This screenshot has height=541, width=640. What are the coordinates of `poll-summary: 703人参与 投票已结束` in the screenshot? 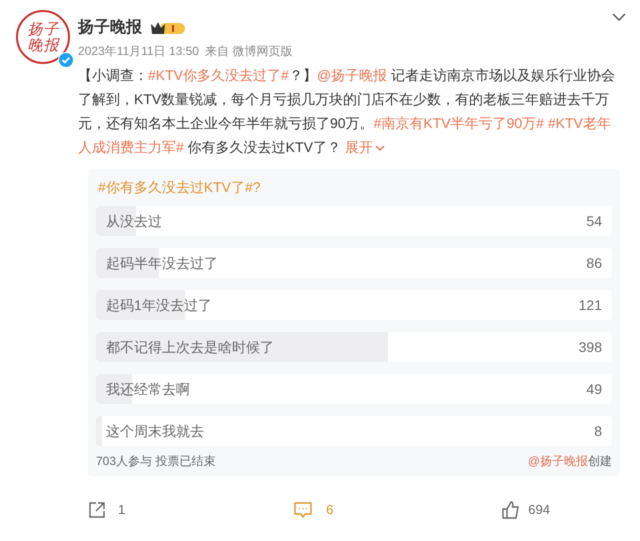 It's located at (156, 461).